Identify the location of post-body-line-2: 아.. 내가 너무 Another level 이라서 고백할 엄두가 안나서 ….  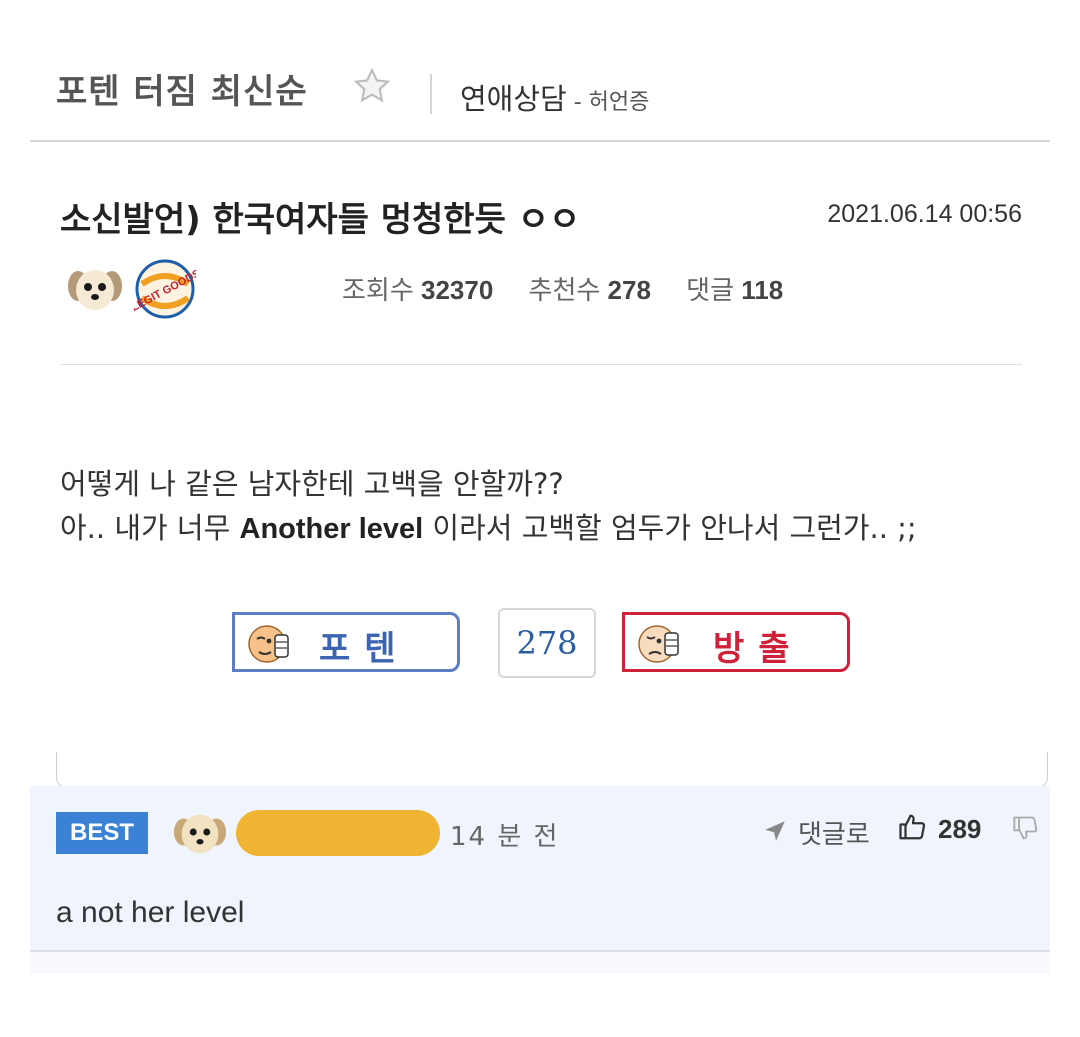
(488, 528).